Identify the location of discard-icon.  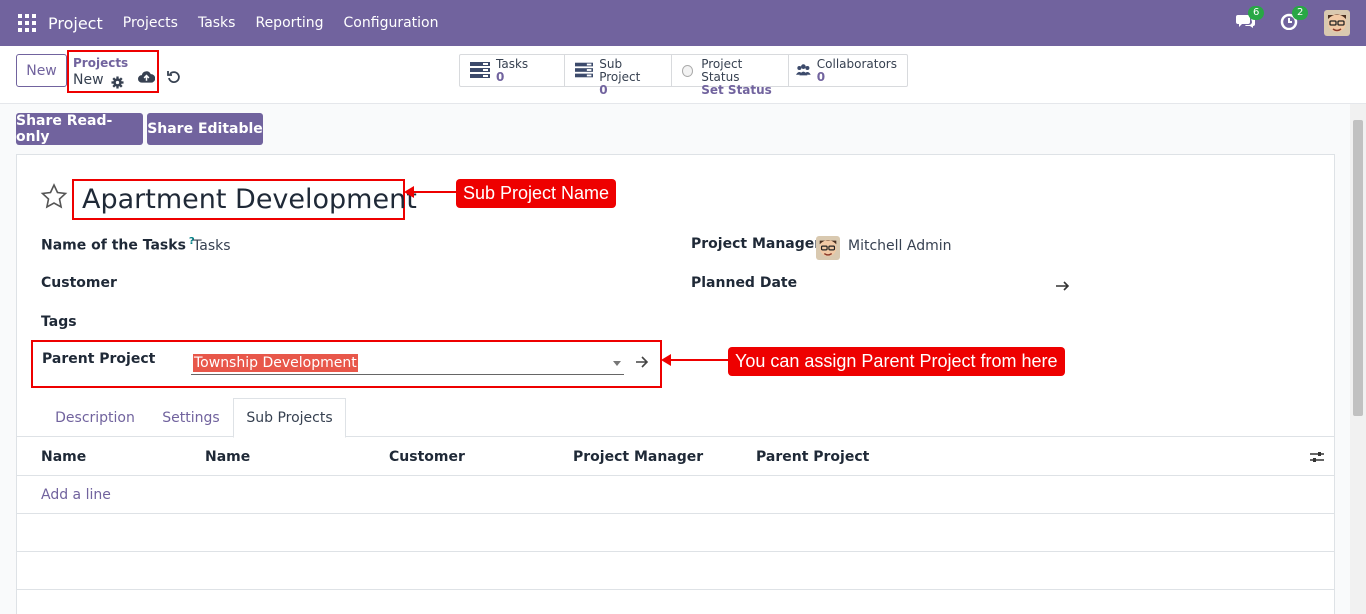
(174, 77).